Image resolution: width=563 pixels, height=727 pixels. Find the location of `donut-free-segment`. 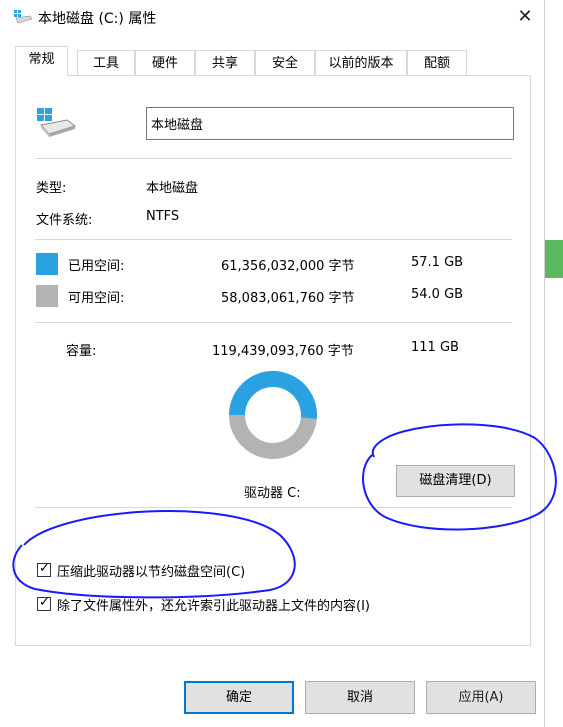

donut-free-segment is located at coordinates (273, 437).